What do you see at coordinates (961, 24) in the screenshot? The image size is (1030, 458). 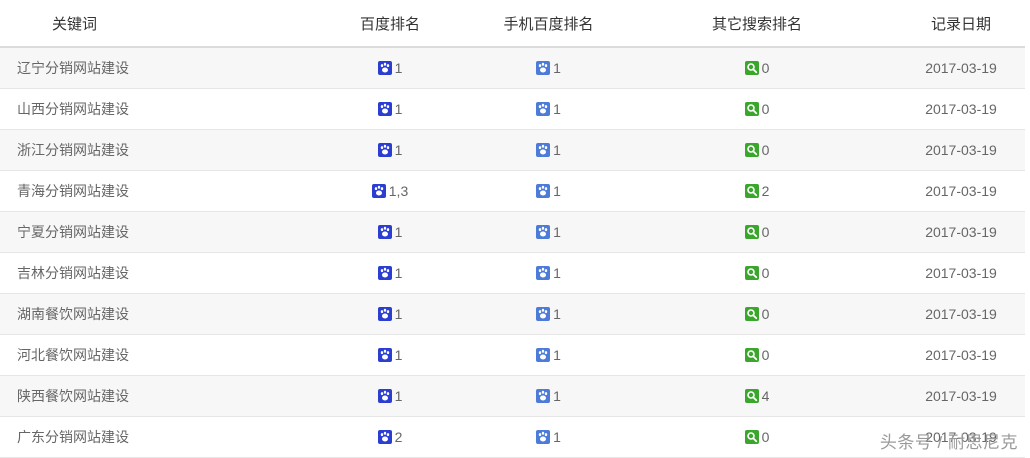 I see `header-record-date: 记录日期` at bounding box center [961, 24].